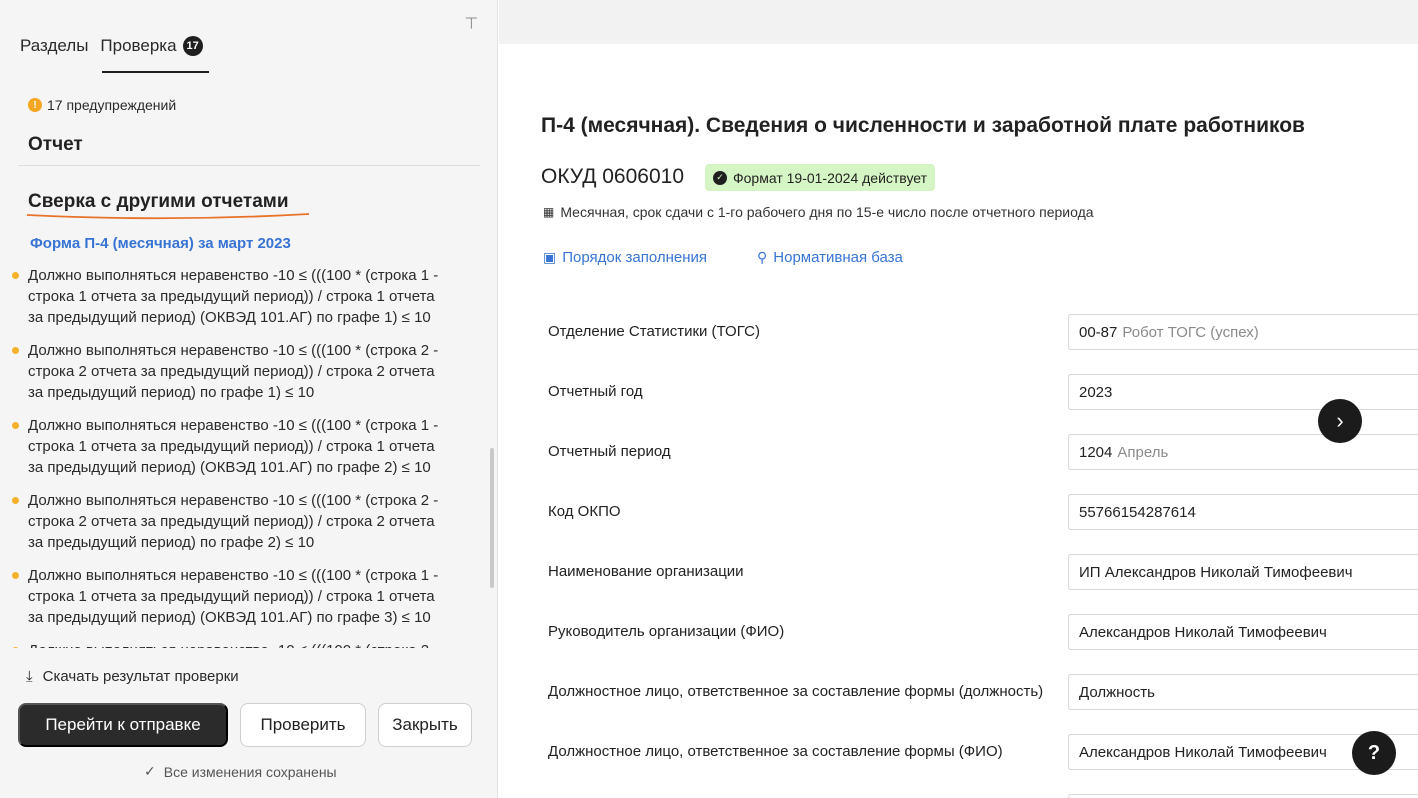 The width and height of the screenshot is (1418, 798). What do you see at coordinates (249, 165) in the screenshot?
I see `divider` at bounding box center [249, 165].